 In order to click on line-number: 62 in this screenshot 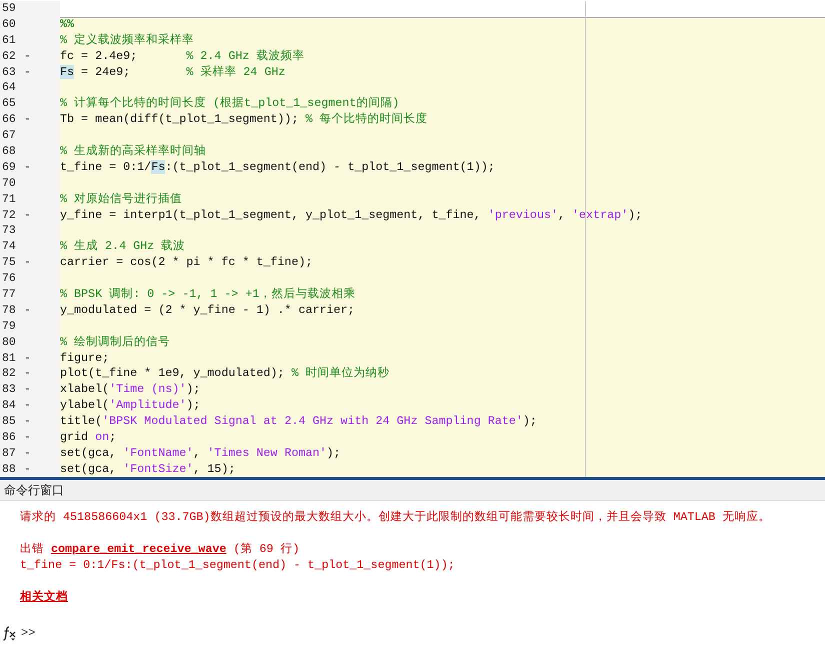, I will do `click(9, 56)`.